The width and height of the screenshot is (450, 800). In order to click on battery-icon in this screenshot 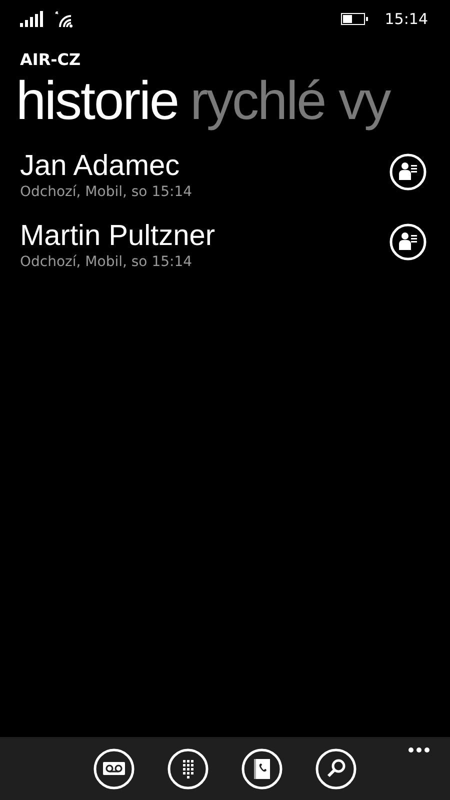, I will do `click(354, 19)`.